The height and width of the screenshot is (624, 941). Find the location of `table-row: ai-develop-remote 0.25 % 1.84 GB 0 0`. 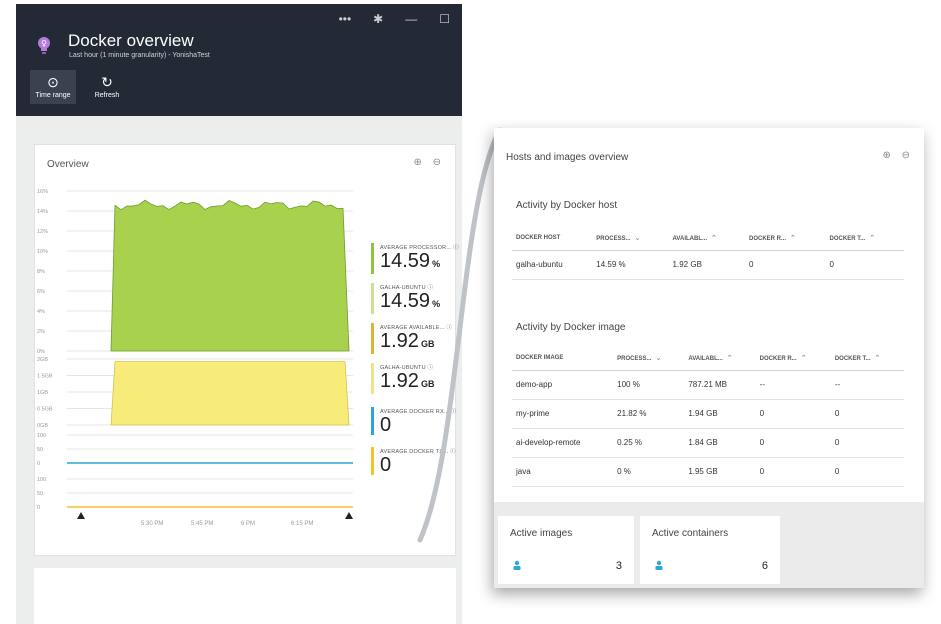

table-row: ai-develop-remote 0.25 % 1.84 GB 0 0 is located at coordinates (708, 443).